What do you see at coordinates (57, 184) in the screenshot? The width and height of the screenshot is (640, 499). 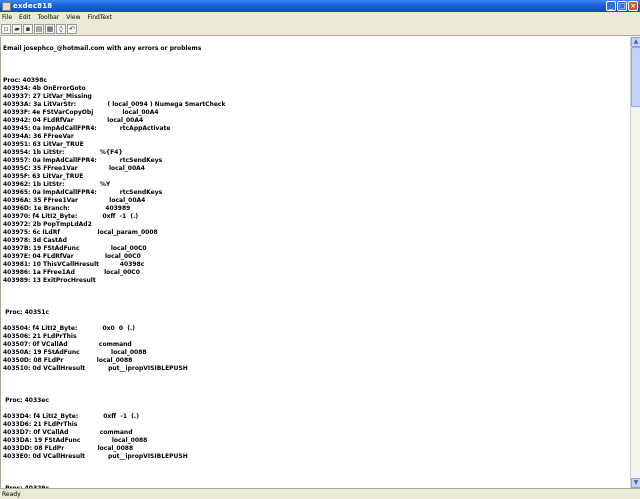 I see `text-line: 403962: 1b LitStr: %Y` at bounding box center [57, 184].